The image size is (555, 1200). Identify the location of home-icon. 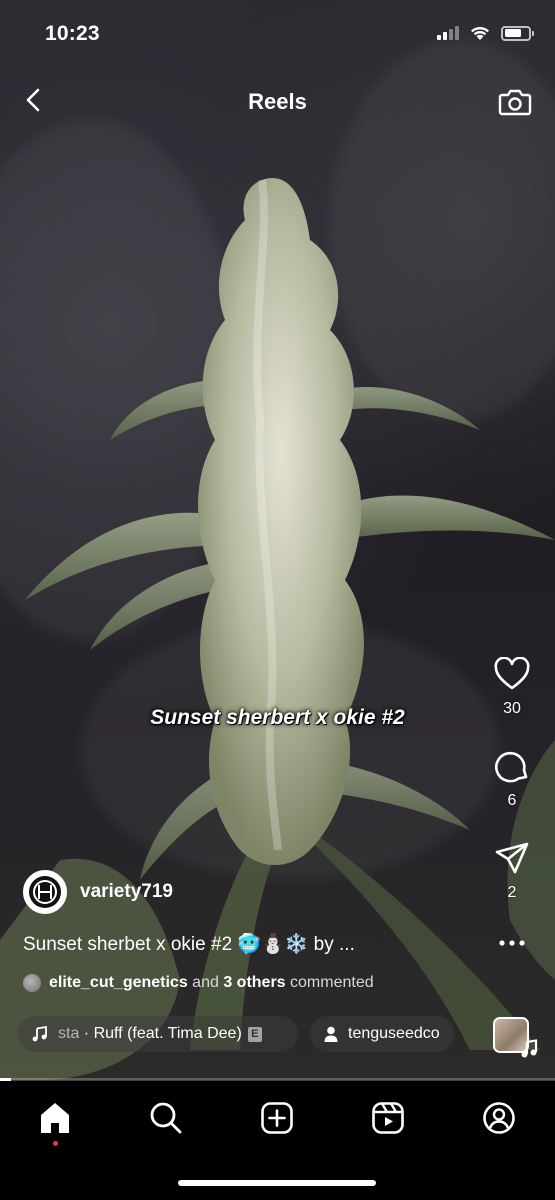
(55, 1118).